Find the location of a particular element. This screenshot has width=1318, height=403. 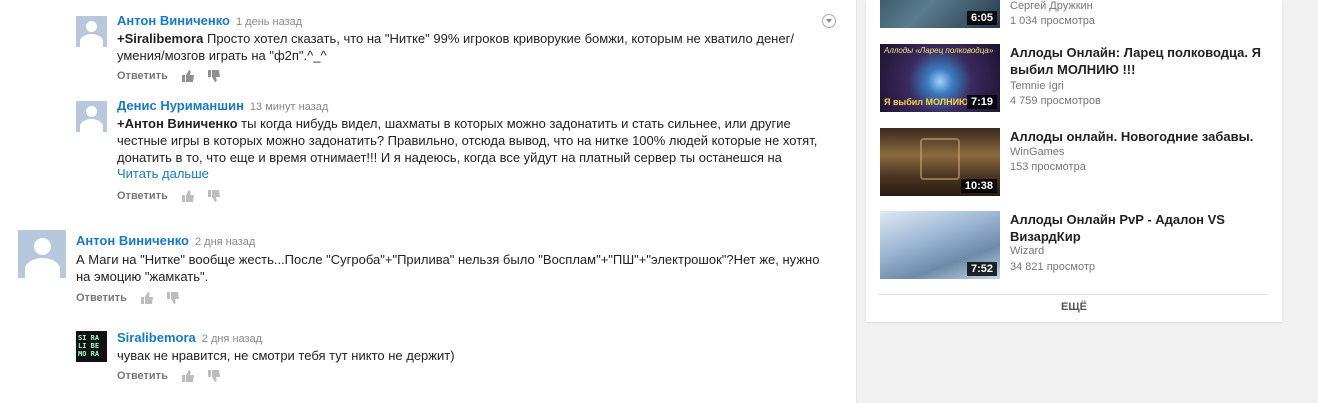

avatar-logo-text: SI RA LI BE MO RA is located at coordinates (89, 346).